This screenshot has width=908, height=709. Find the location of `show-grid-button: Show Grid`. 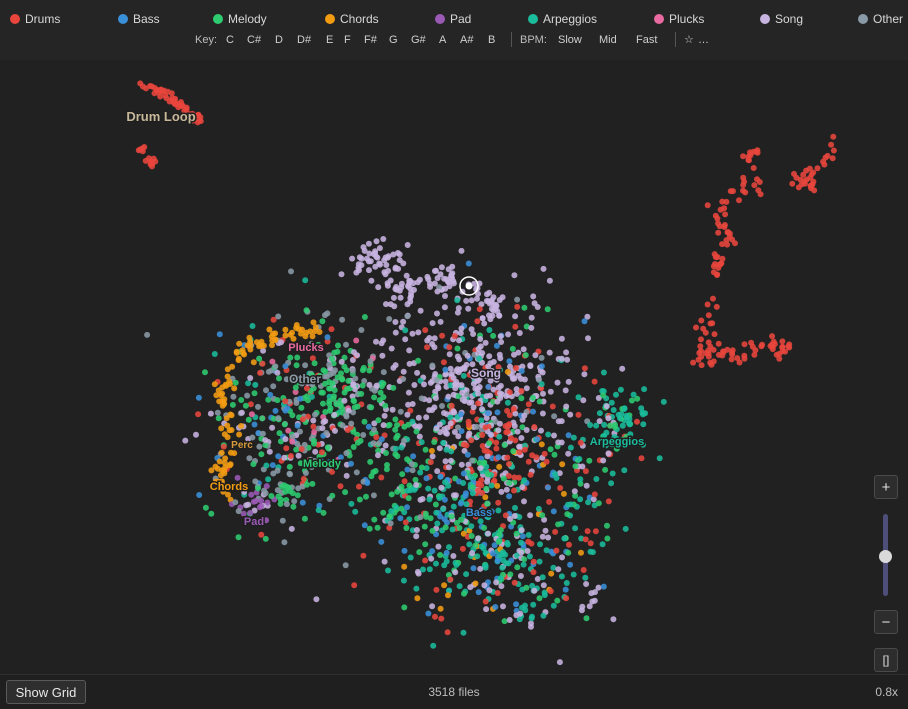

show-grid-button: Show Grid is located at coordinates (46, 692).